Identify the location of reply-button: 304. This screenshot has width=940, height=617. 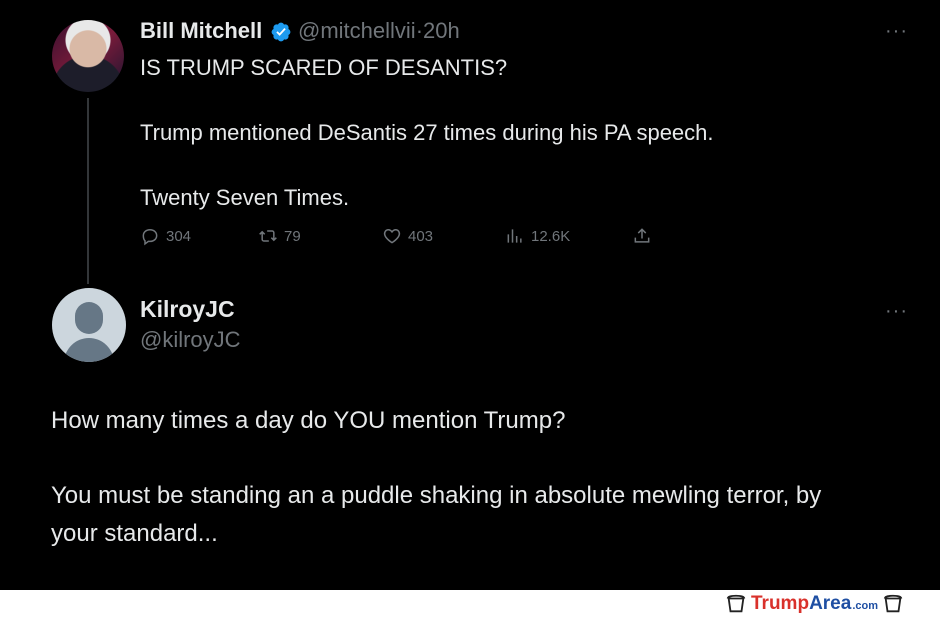
(165, 236).